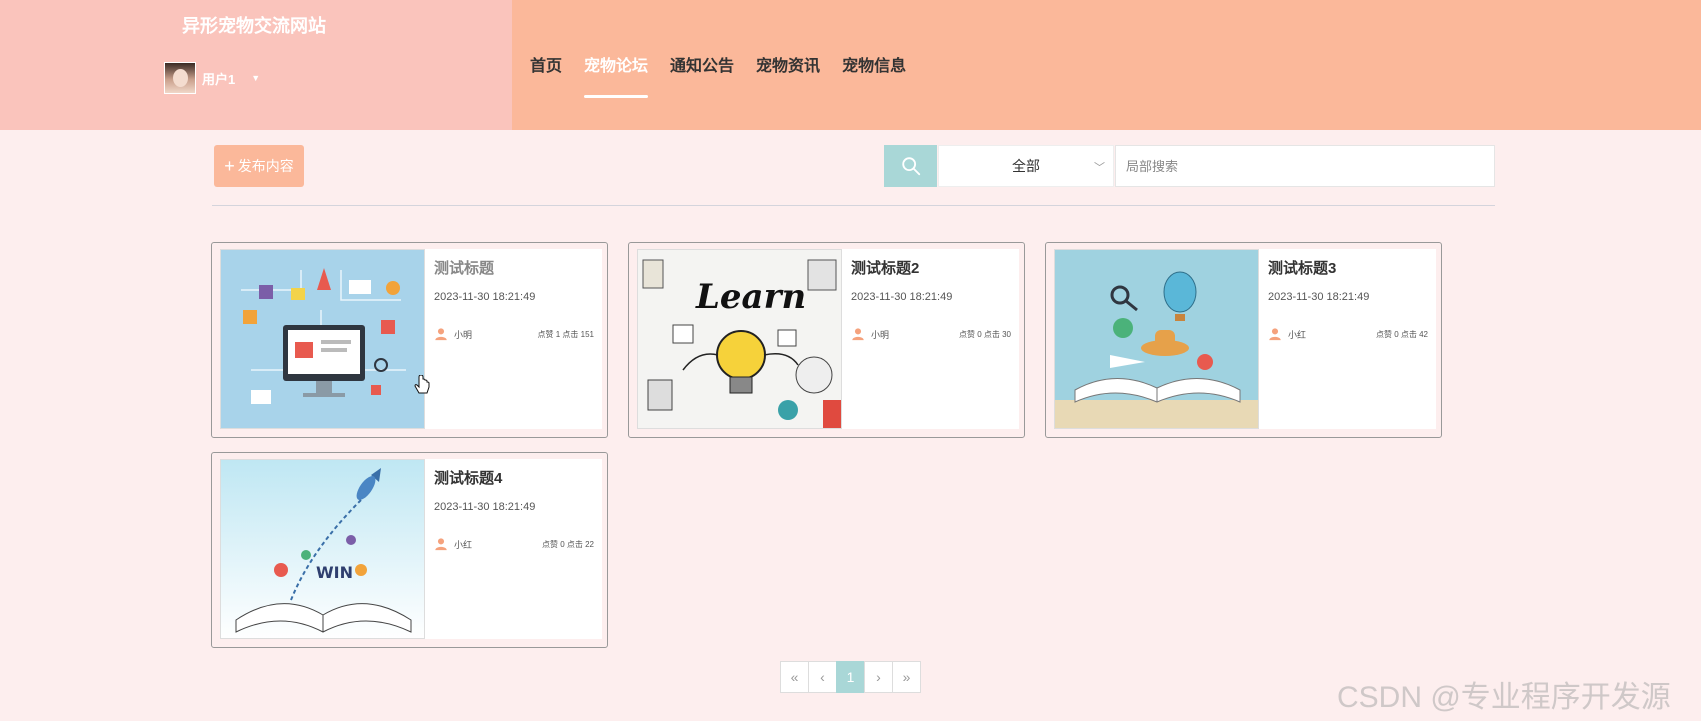  What do you see at coordinates (1099, 168) in the screenshot?
I see `chevron-down-icon: ﹀` at bounding box center [1099, 168].